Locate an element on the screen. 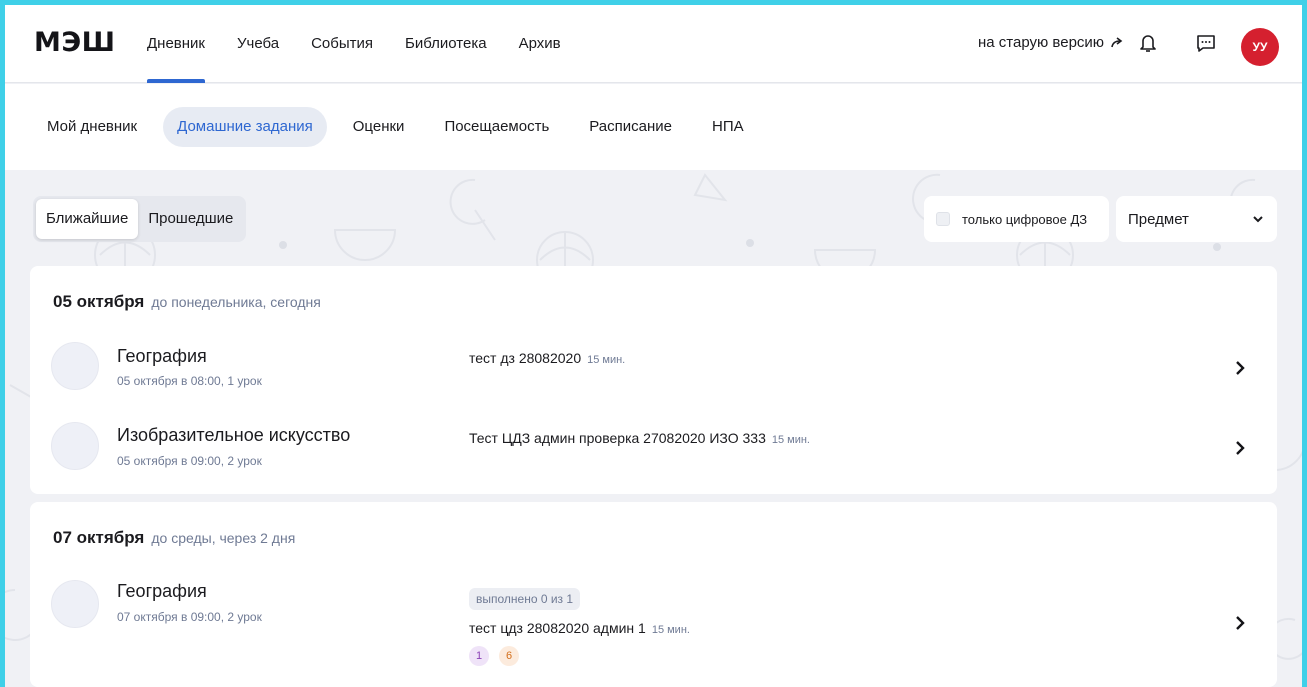  homework-task: тест цдз 28082020 админ 1 15 мин. is located at coordinates (579, 628).